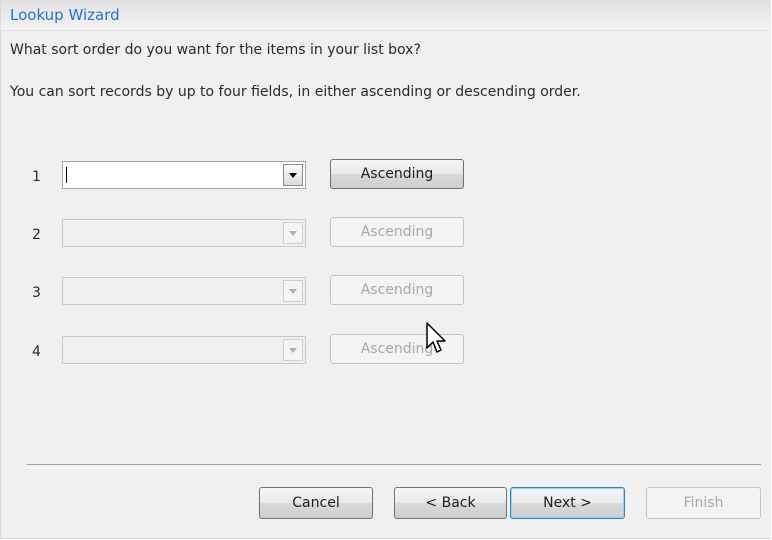 This screenshot has height=540, width=772. Describe the element at coordinates (36, 352) in the screenshot. I see `sort-row-number: 4` at that location.